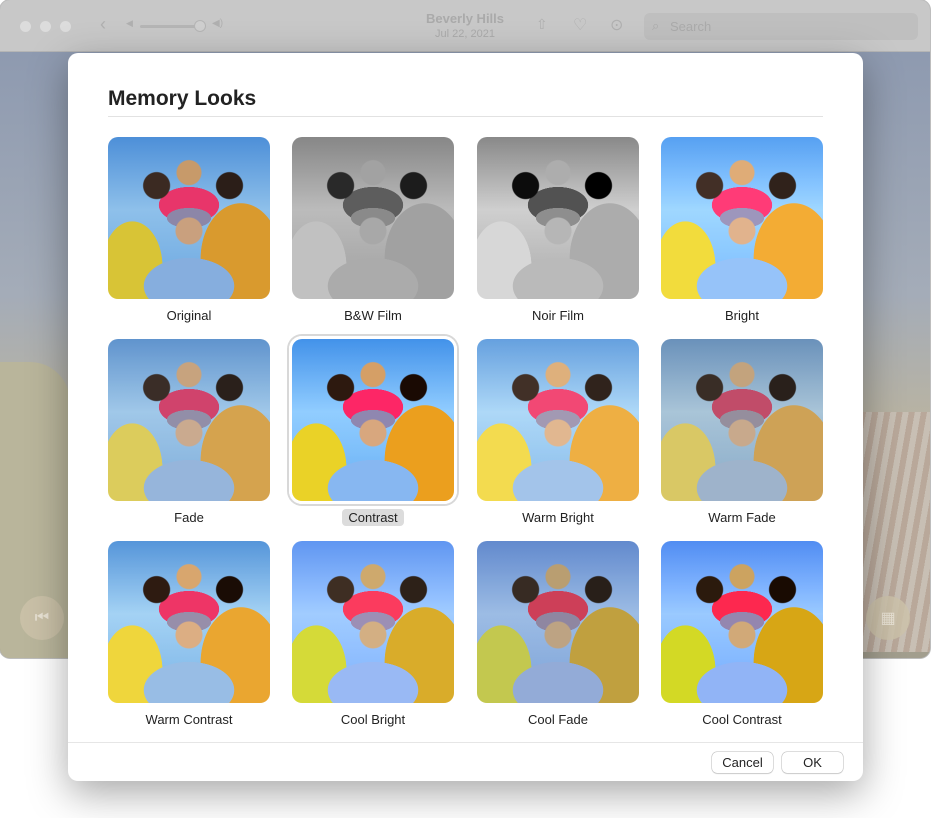 The image size is (932, 818). I want to click on search-input: ⌕ Search, so click(781, 26).